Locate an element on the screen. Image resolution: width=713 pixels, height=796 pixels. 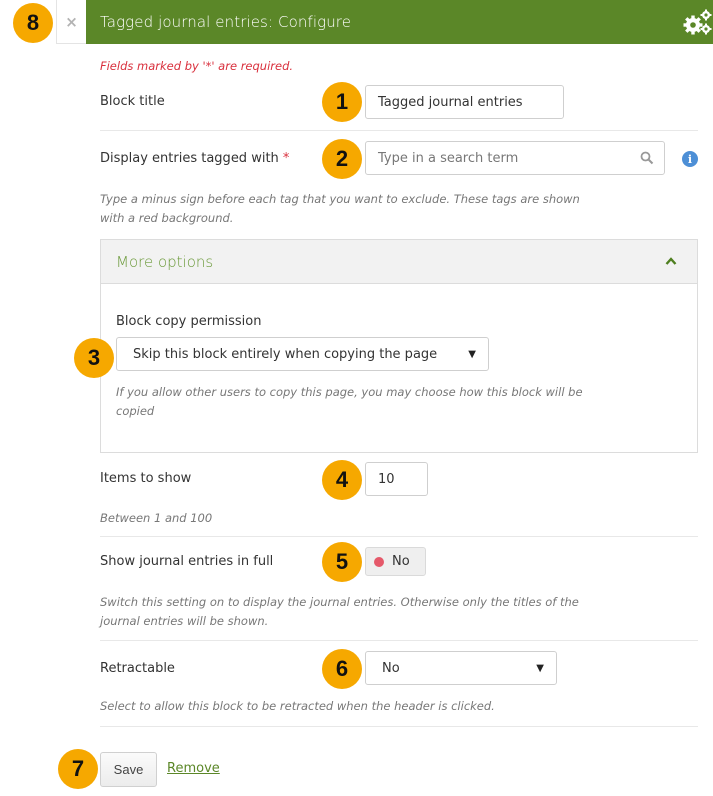
dialog-title: Tagged journal entries: Configure is located at coordinates (226, 22).